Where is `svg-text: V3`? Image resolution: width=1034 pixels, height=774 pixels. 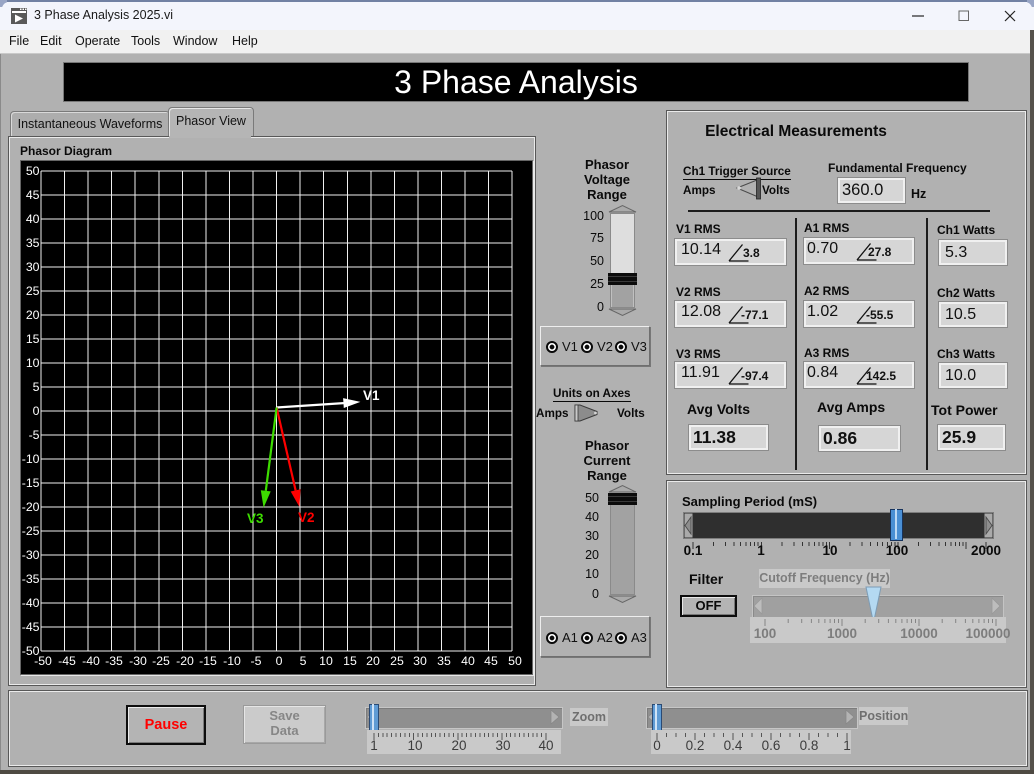
svg-text: V3 is located at coordinates (255, 518).